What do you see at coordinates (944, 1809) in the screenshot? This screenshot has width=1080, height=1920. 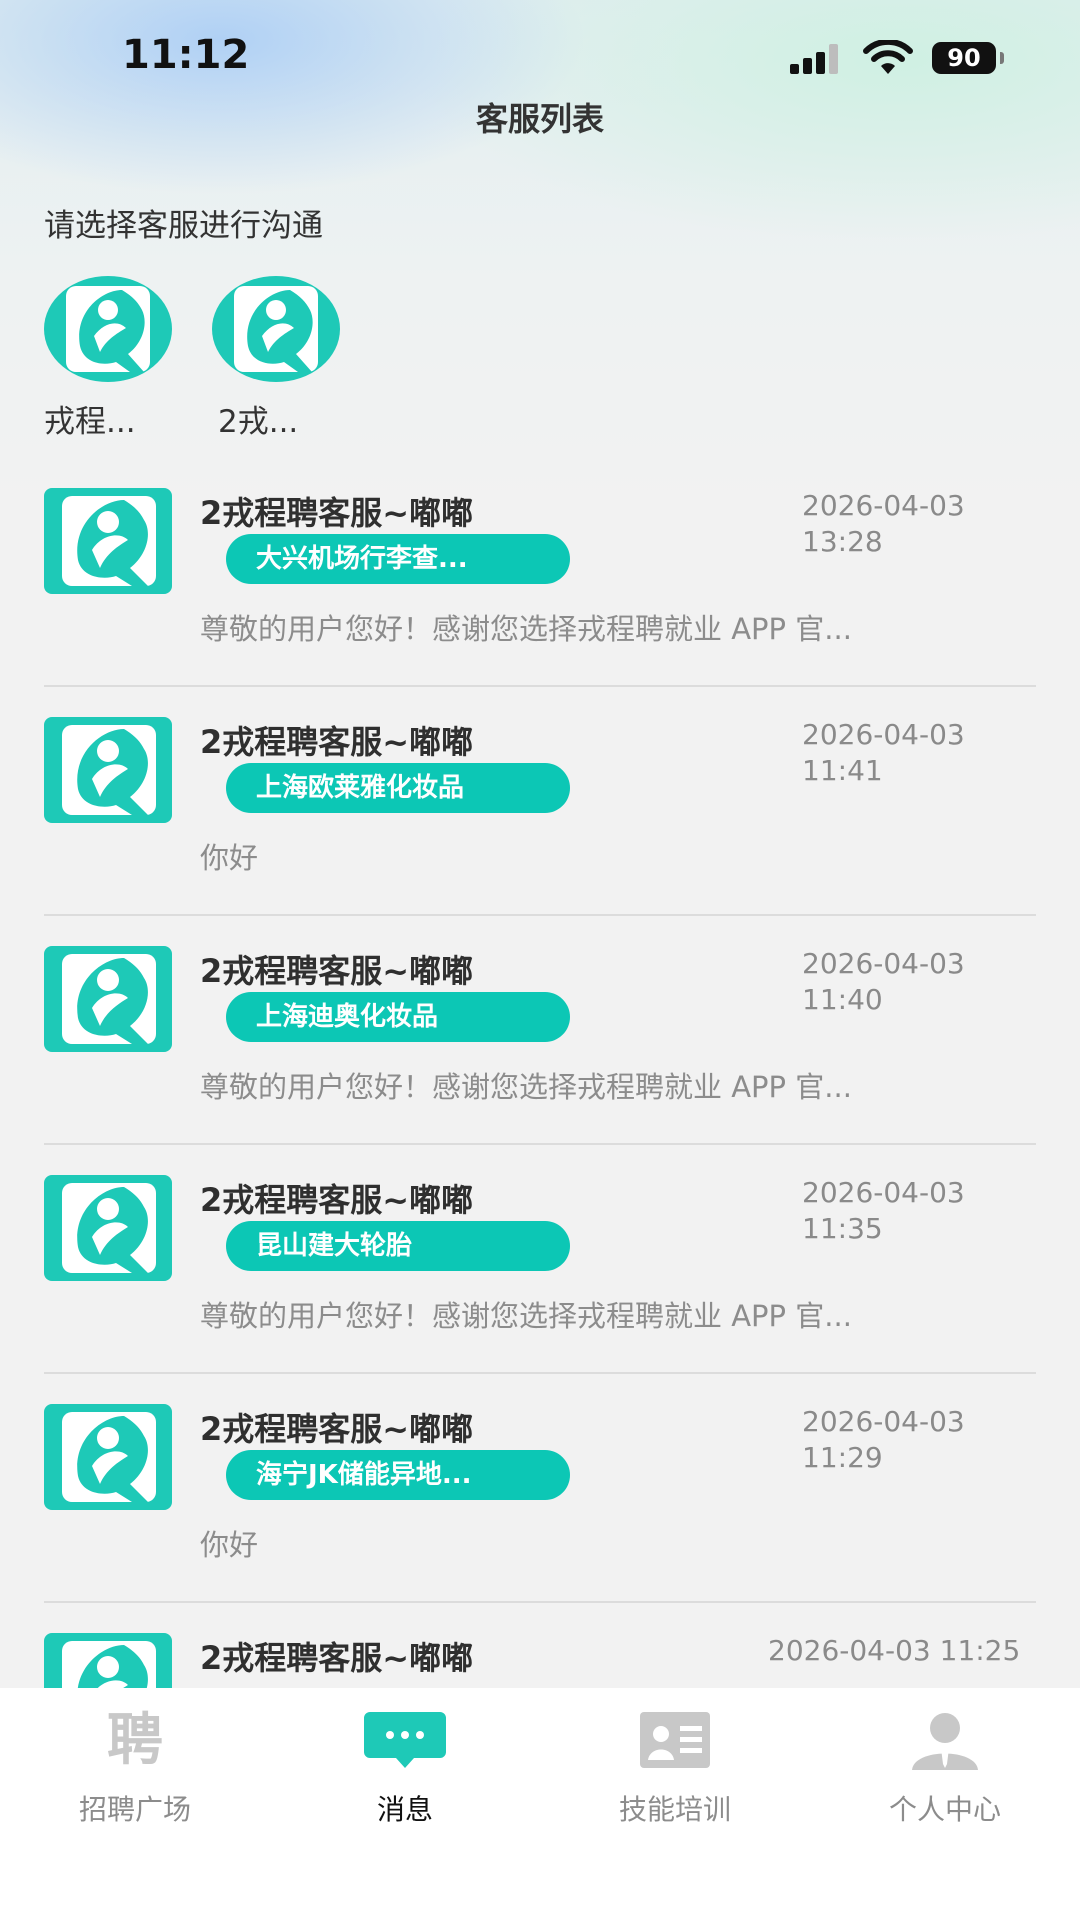 I see `tab-label: 个人中心` at bounding box center [944, 1809].